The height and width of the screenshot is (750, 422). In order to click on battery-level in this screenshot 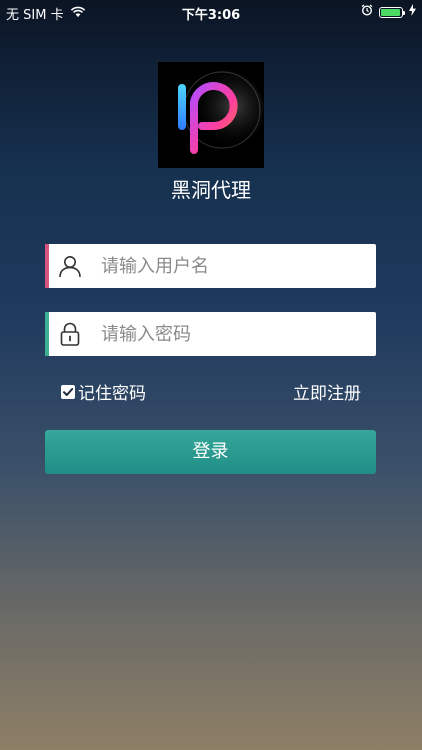, I will do `click(390, 12)`.